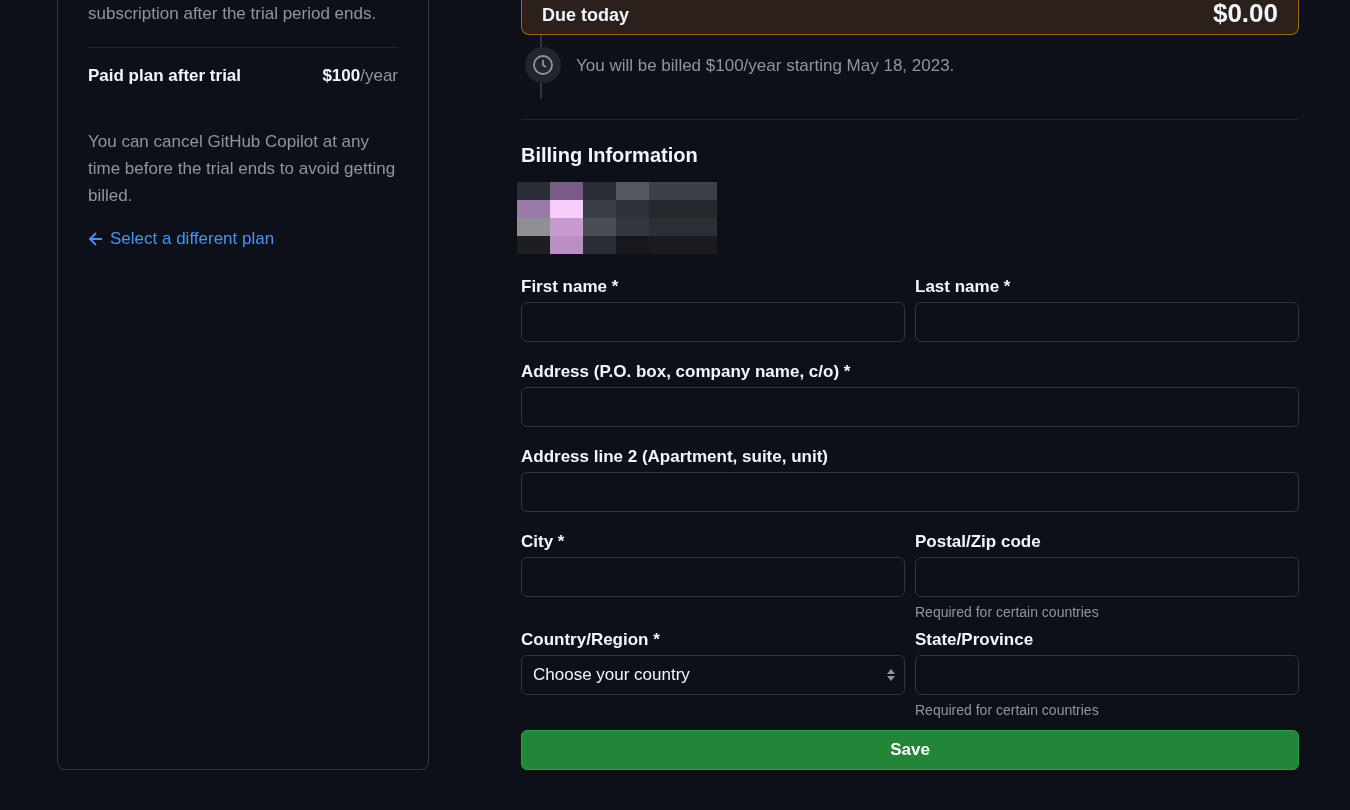 The image size is (1350, 810). I want to click on due-label: Due today, so click(585, 15).